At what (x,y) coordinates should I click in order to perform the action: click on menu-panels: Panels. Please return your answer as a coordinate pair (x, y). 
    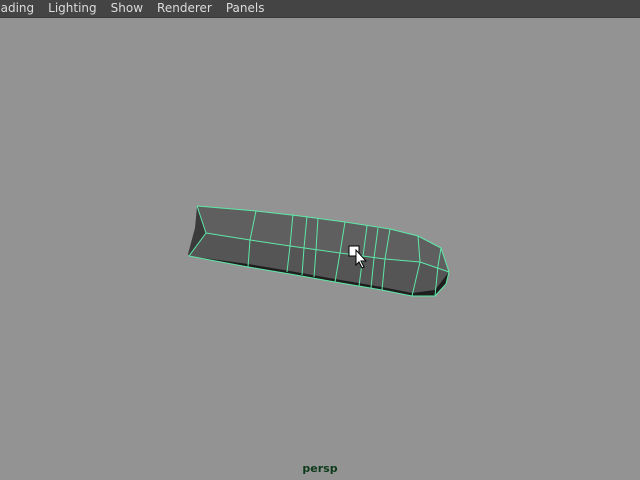
    Looking at the image, I should click on (245, 8).